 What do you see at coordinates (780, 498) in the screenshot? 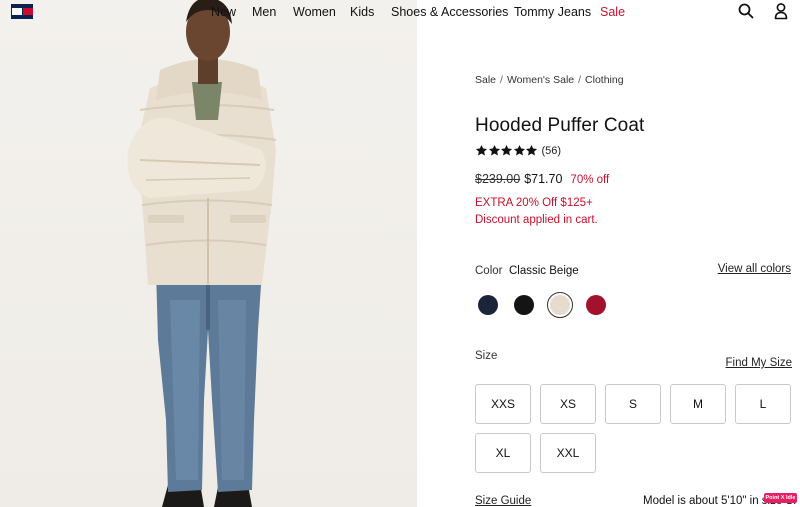
I see `feedback-badge: Point X Idle` at bounding box center [780, 498].